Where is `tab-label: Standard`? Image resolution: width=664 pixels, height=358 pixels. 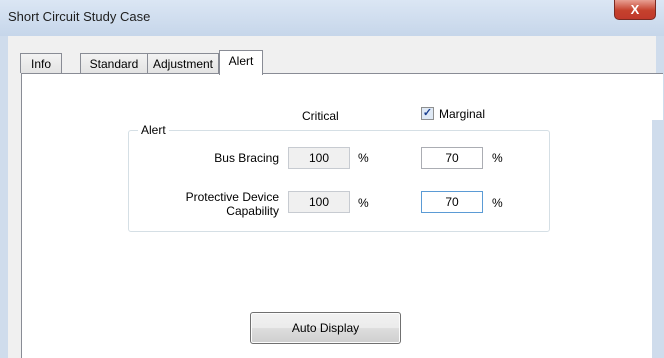
tab-label: Standard is located at coordinates (114, 64).